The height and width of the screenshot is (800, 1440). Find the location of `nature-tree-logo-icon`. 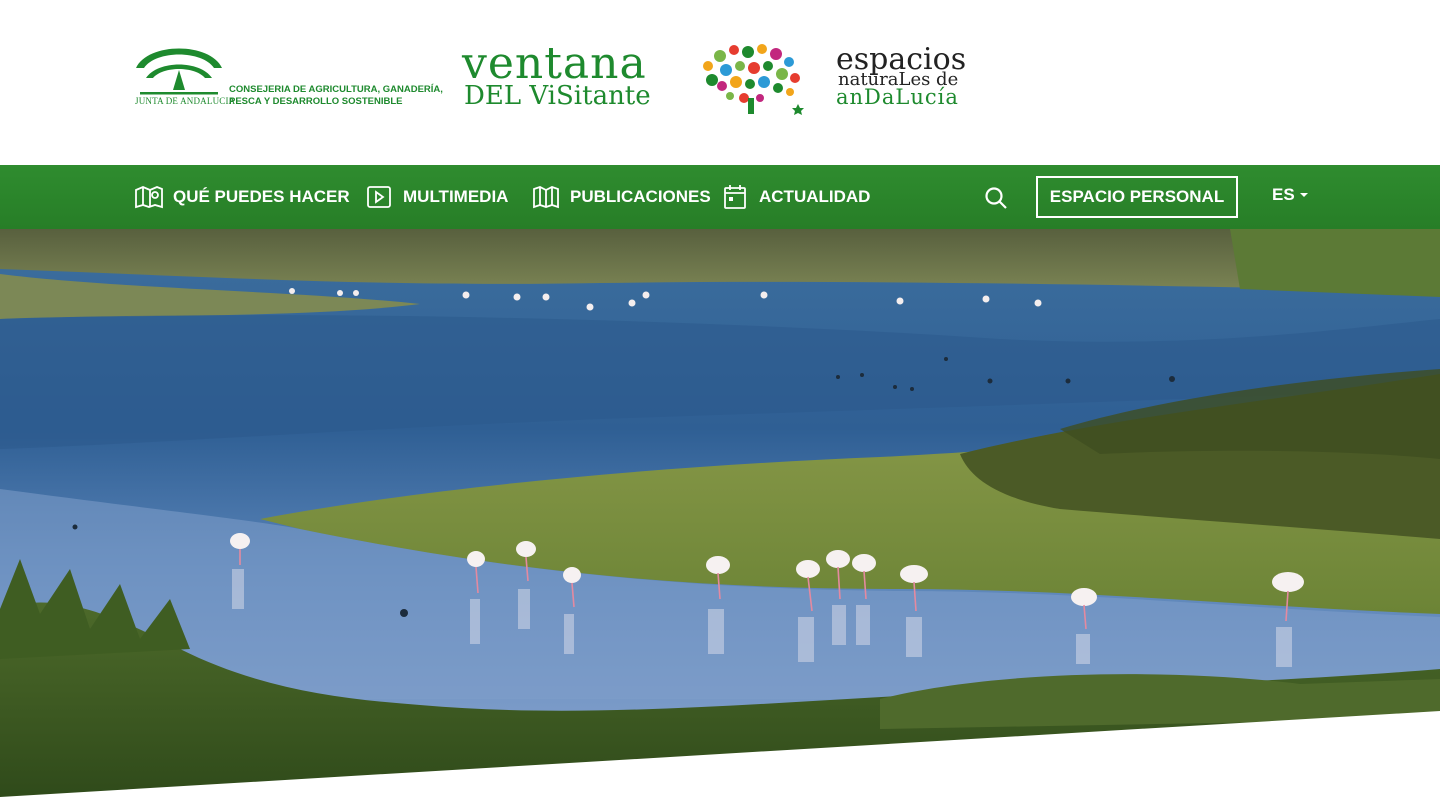

nature-tree-logo-icon is located at coordinates (753, 79).